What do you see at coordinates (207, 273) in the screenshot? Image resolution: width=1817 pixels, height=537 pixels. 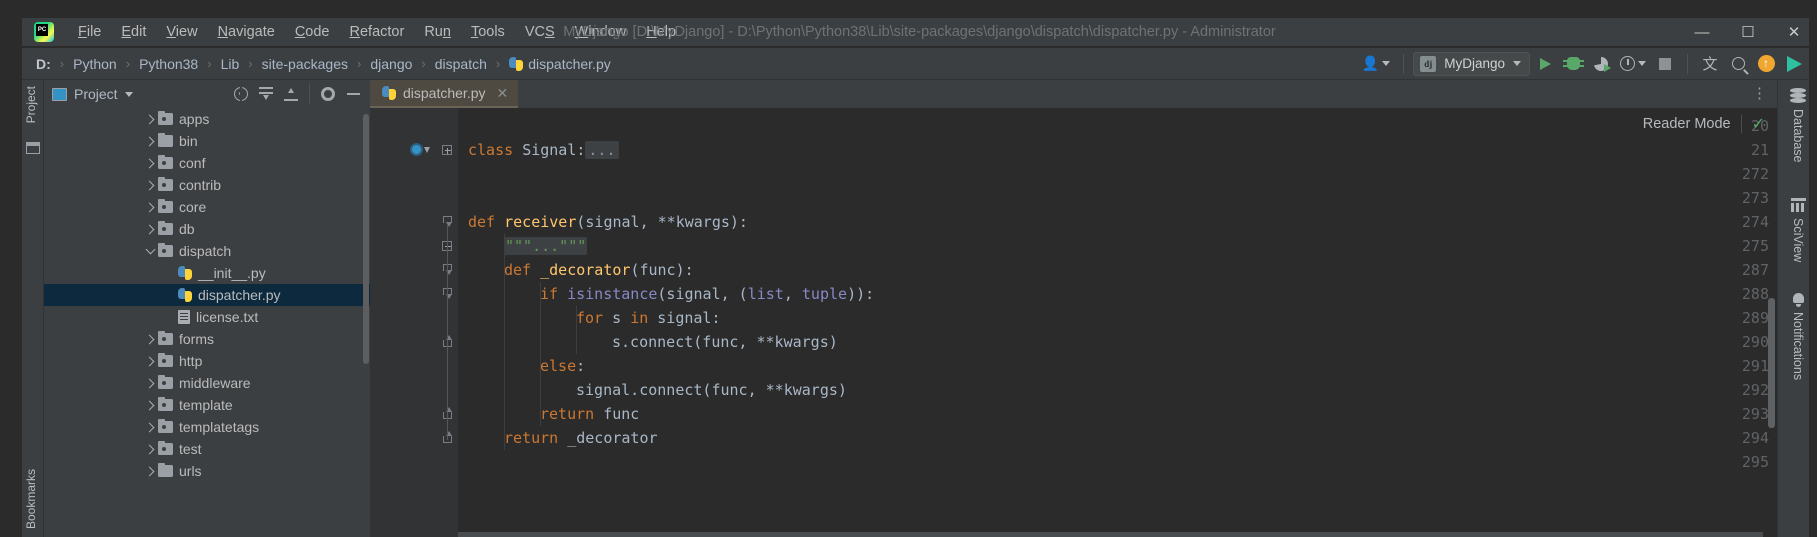 I see `tree-node-initpy: __init__.py` at bounding box center [207, 273].